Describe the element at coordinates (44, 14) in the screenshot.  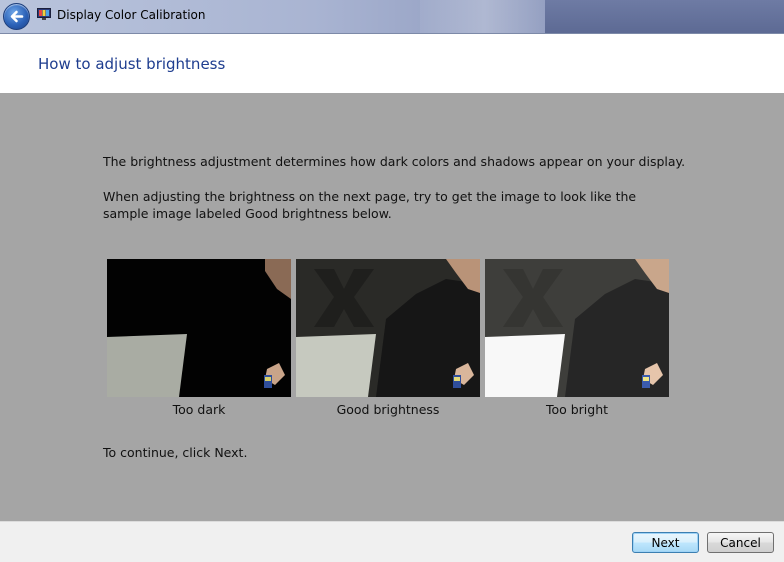
I see `display-calibration-icon` at that location.